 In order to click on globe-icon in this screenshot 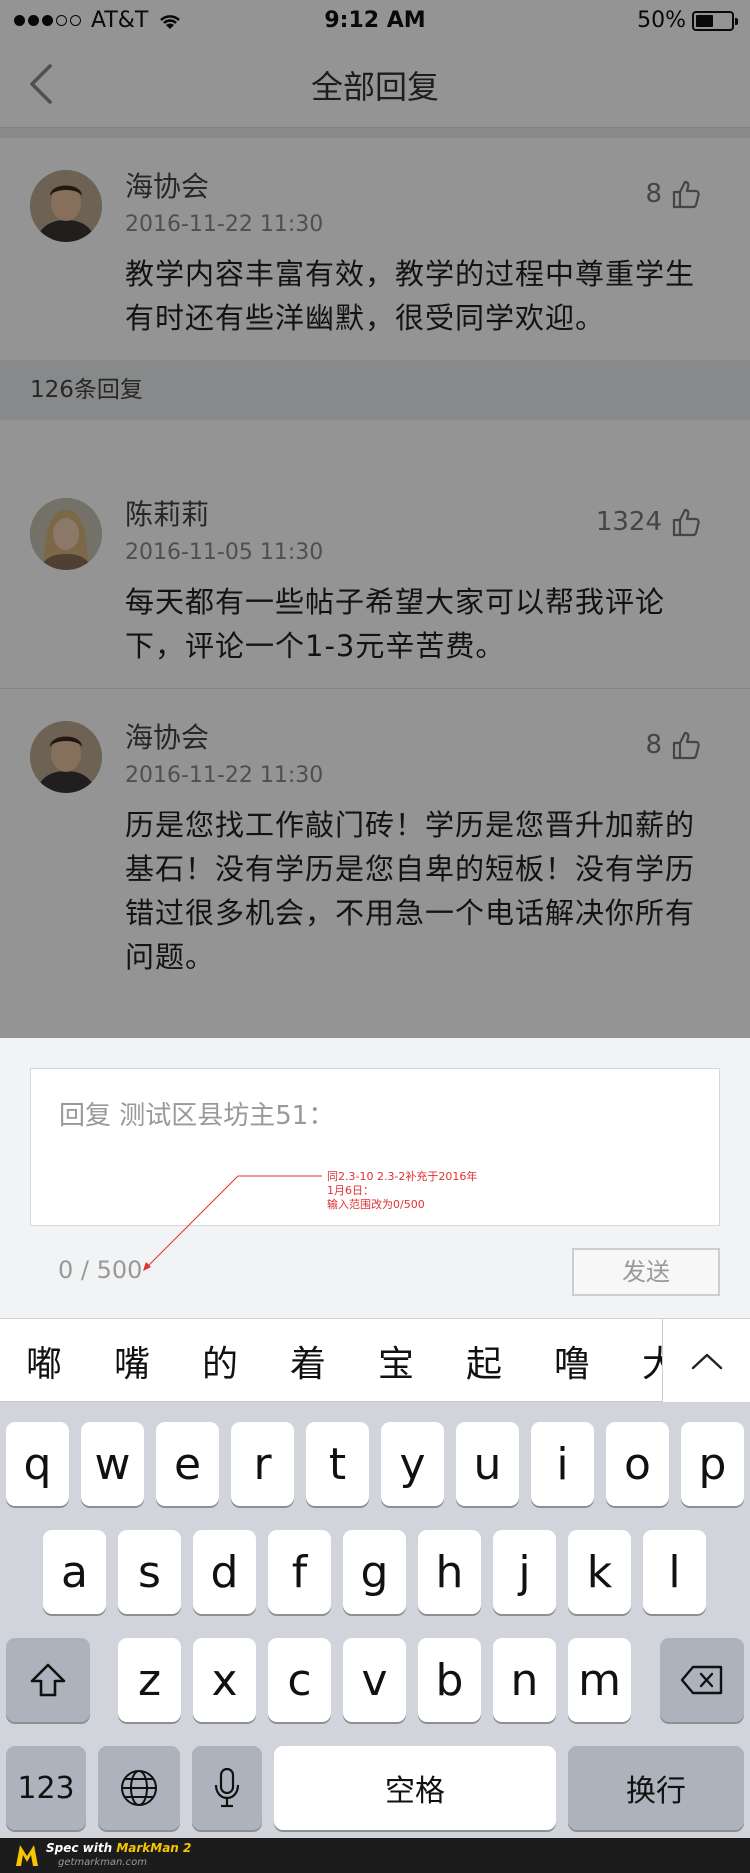, I will do `click(139, 1788)`.